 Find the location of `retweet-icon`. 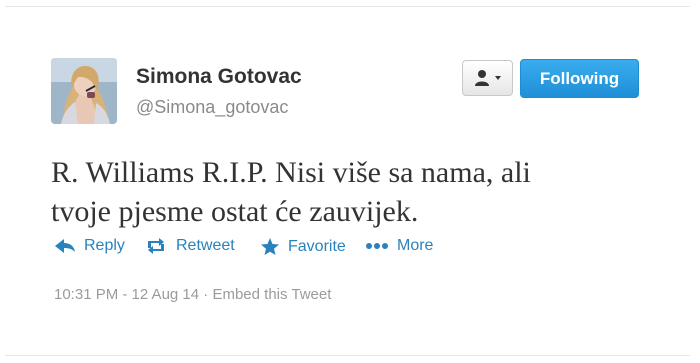

retweet-icon is located at coordinates (156, 246).